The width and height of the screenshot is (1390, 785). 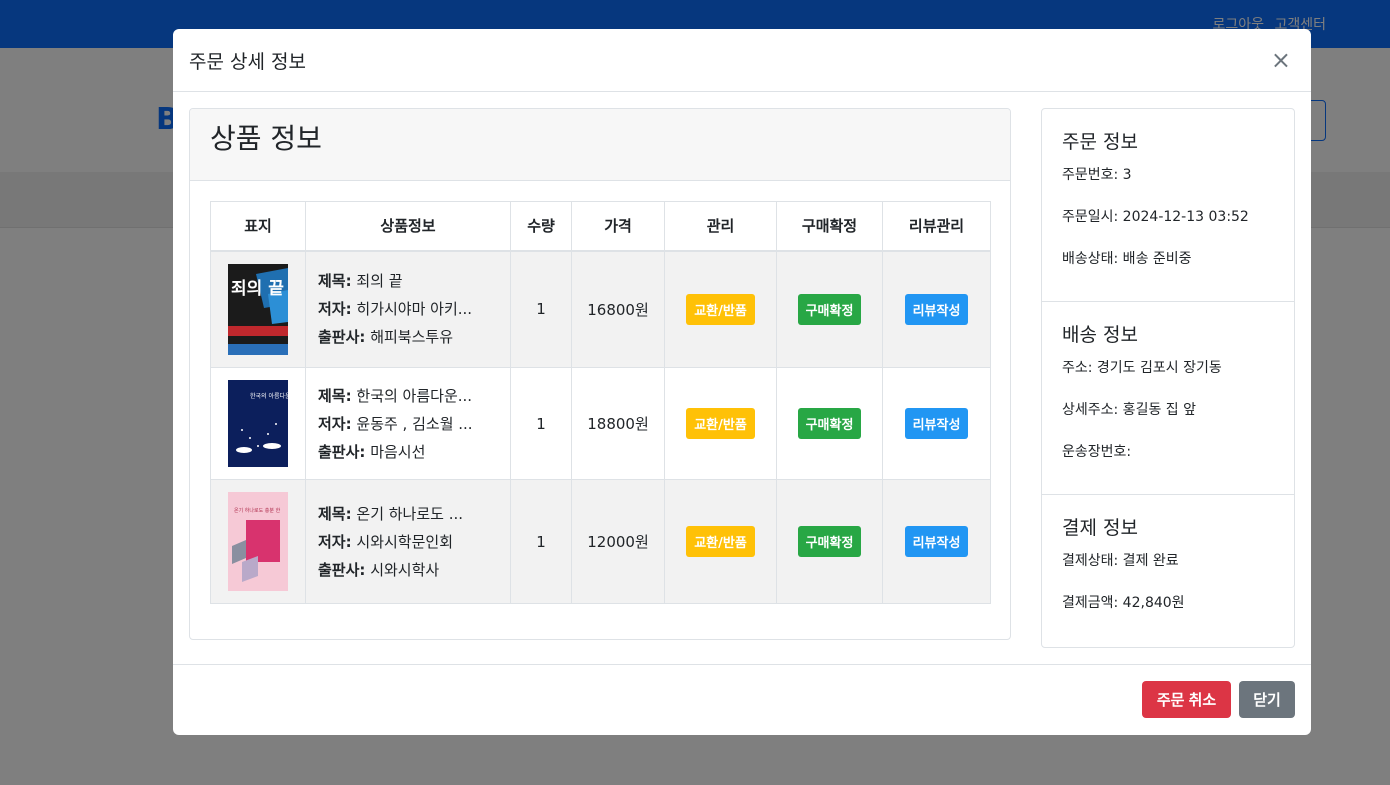 I want to click on cover-cell: 한국의 아름다운 시, so click(x=258, y=423).